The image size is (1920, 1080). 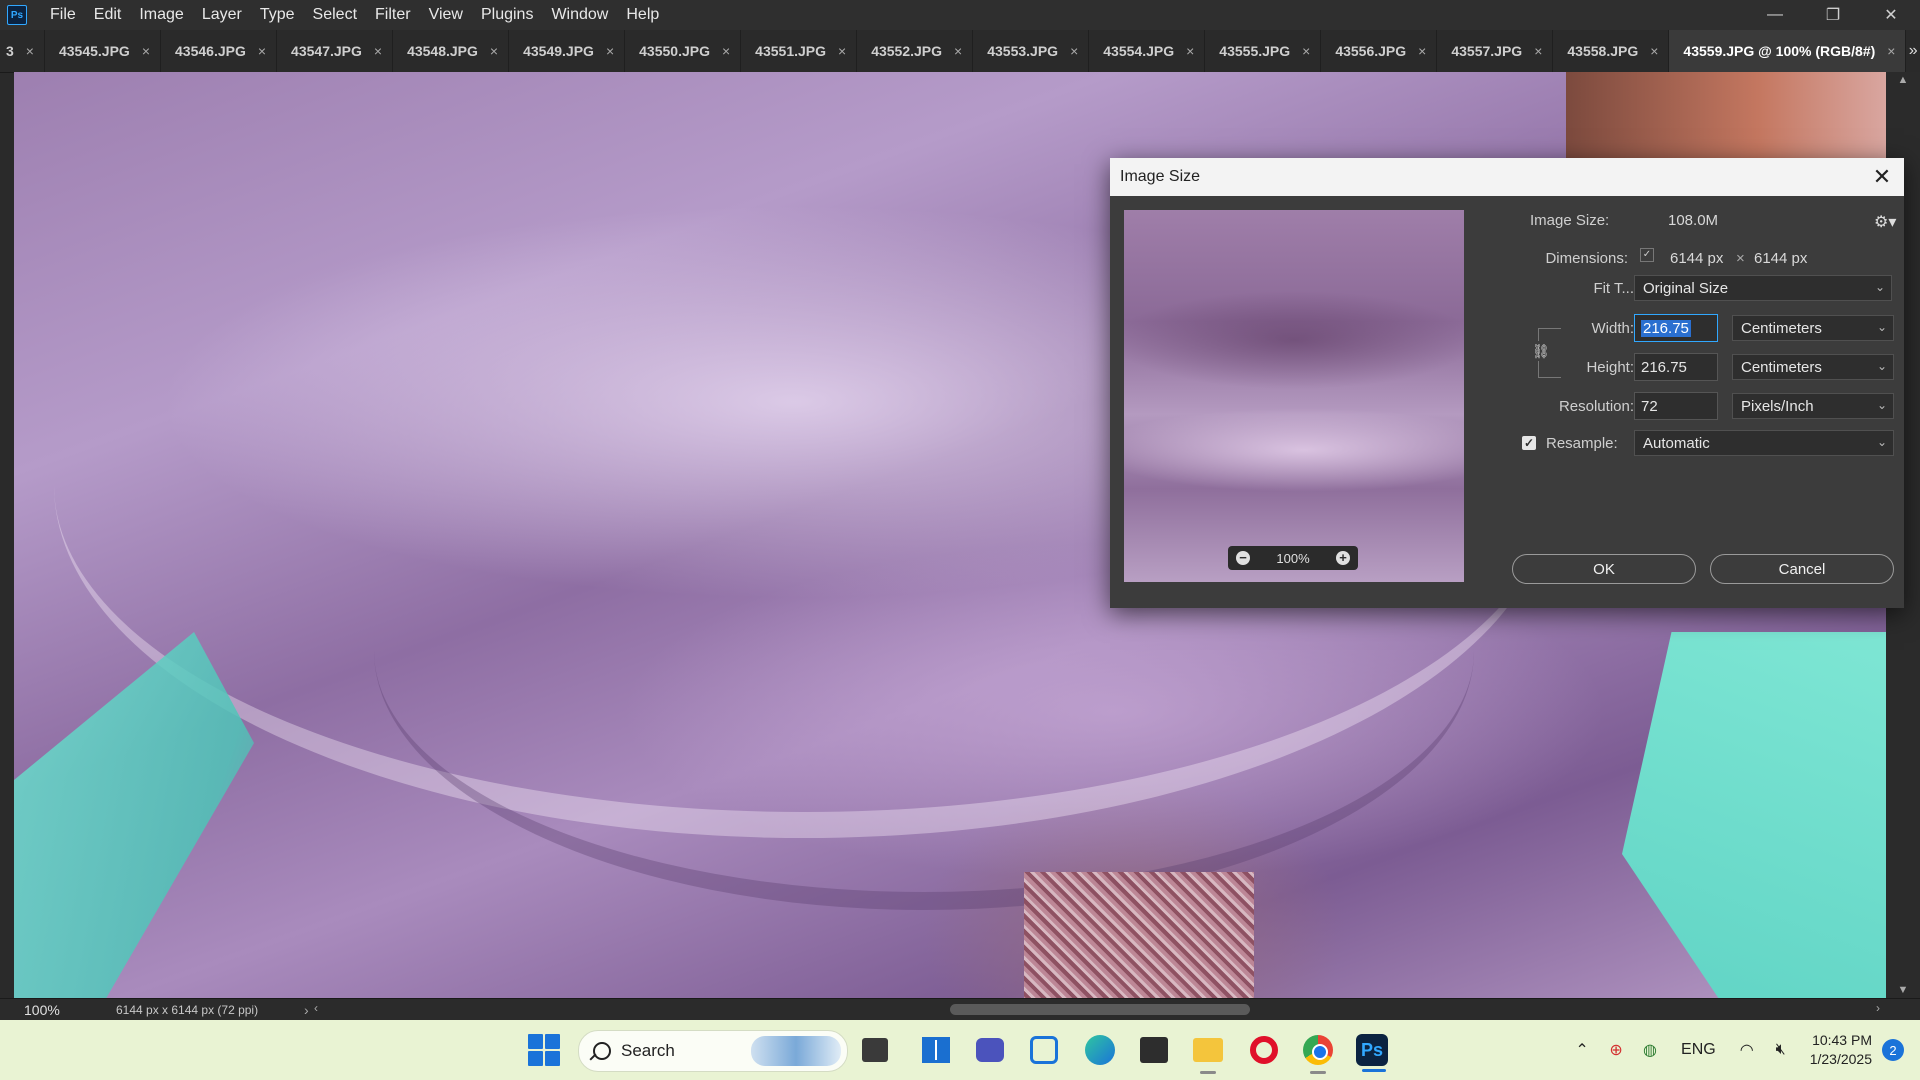 I want to click on zoom-level: 100%, so click(x=51, y=1010).